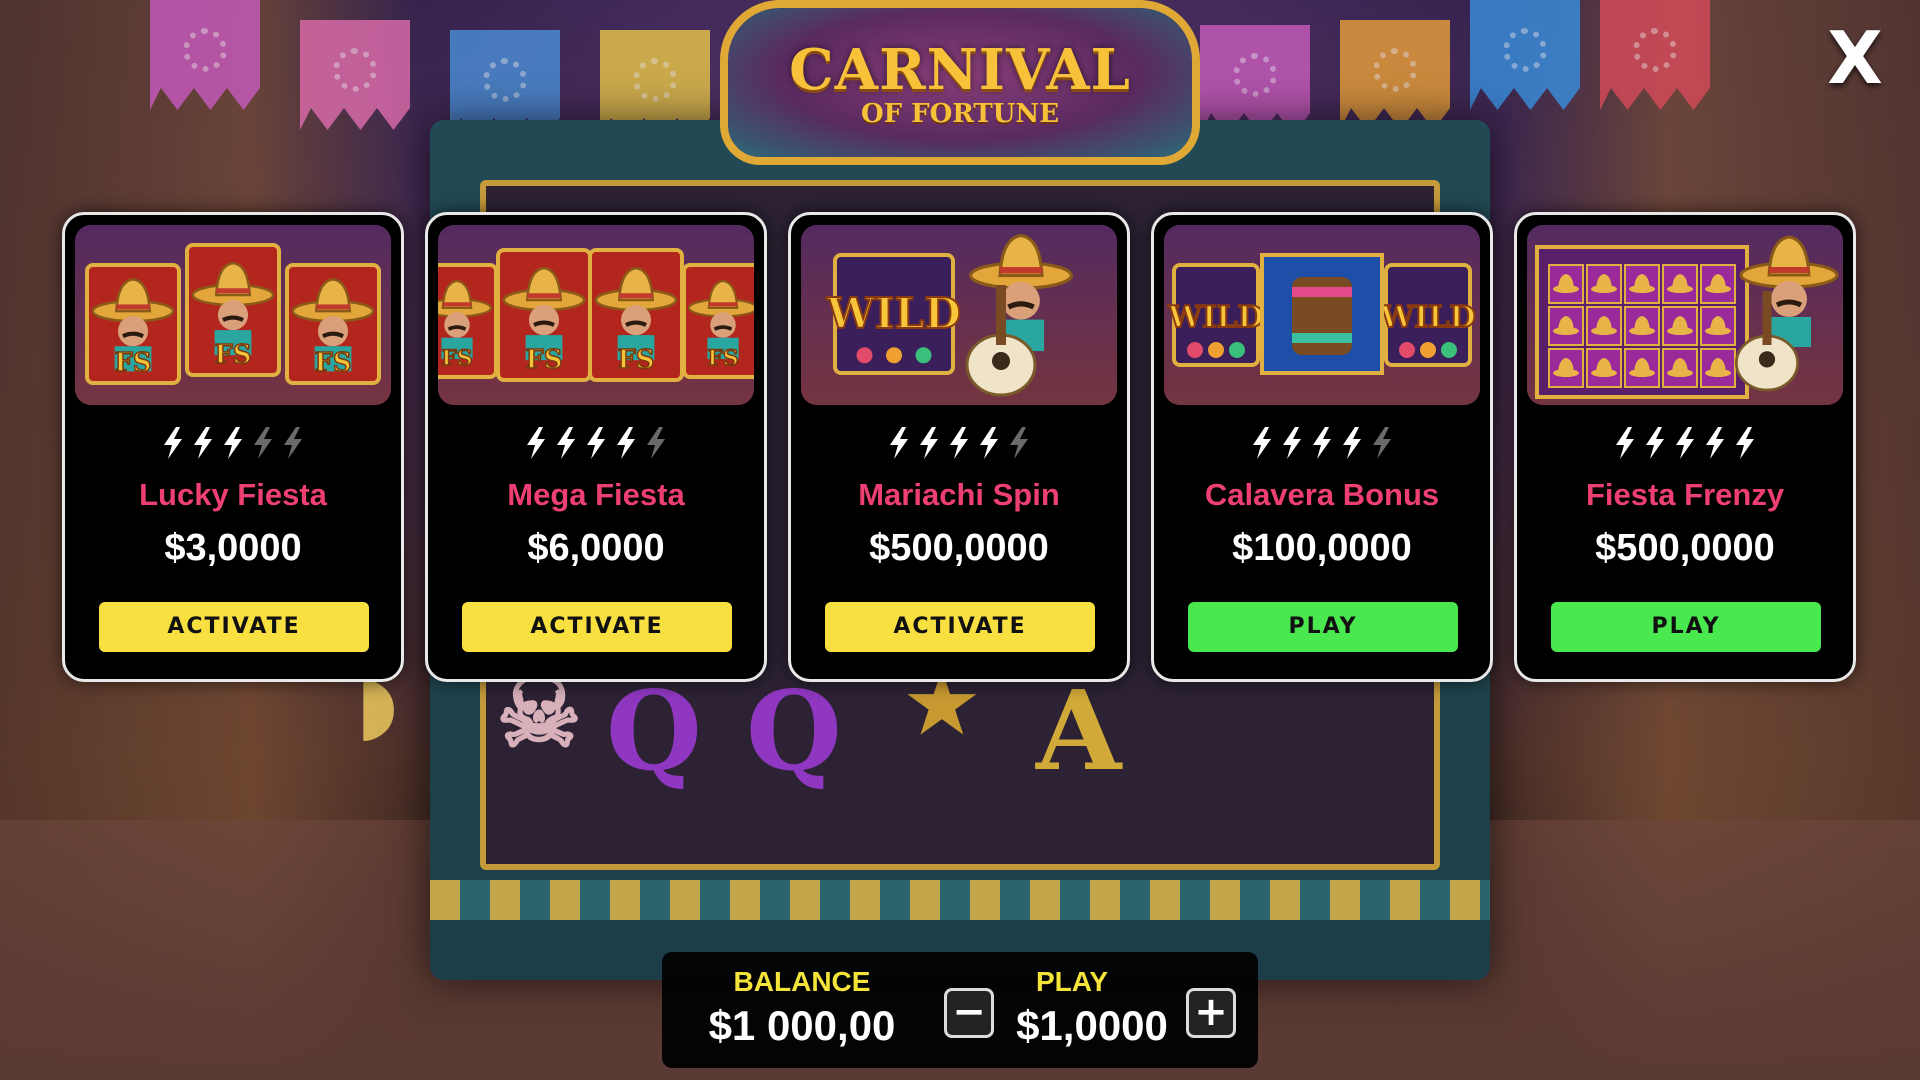 The width and height of the screenshot is (1920, 1080). What do you see at coordinates (233, 494) in the screenshot?
I see `game-title: Lucky Fiesta` at bounding box center [233, 494].